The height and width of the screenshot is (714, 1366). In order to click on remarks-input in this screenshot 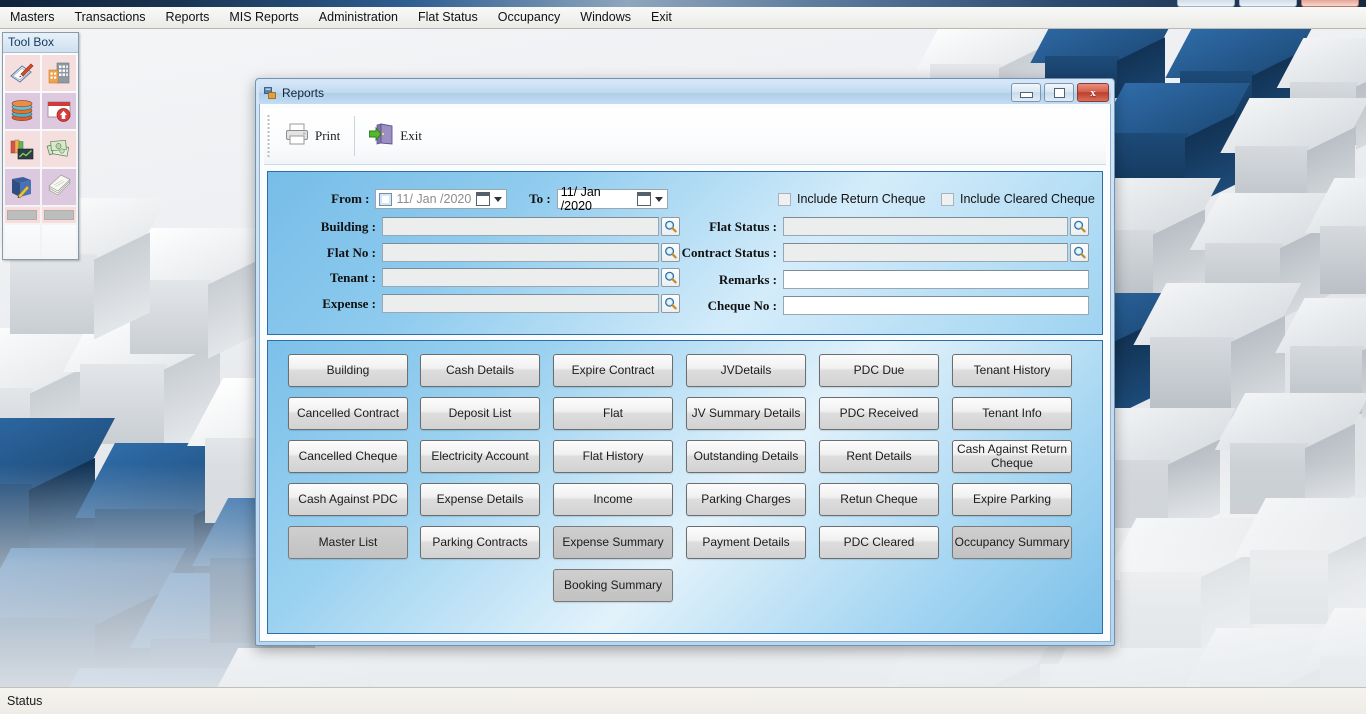, I will do `click(936, 279)`.